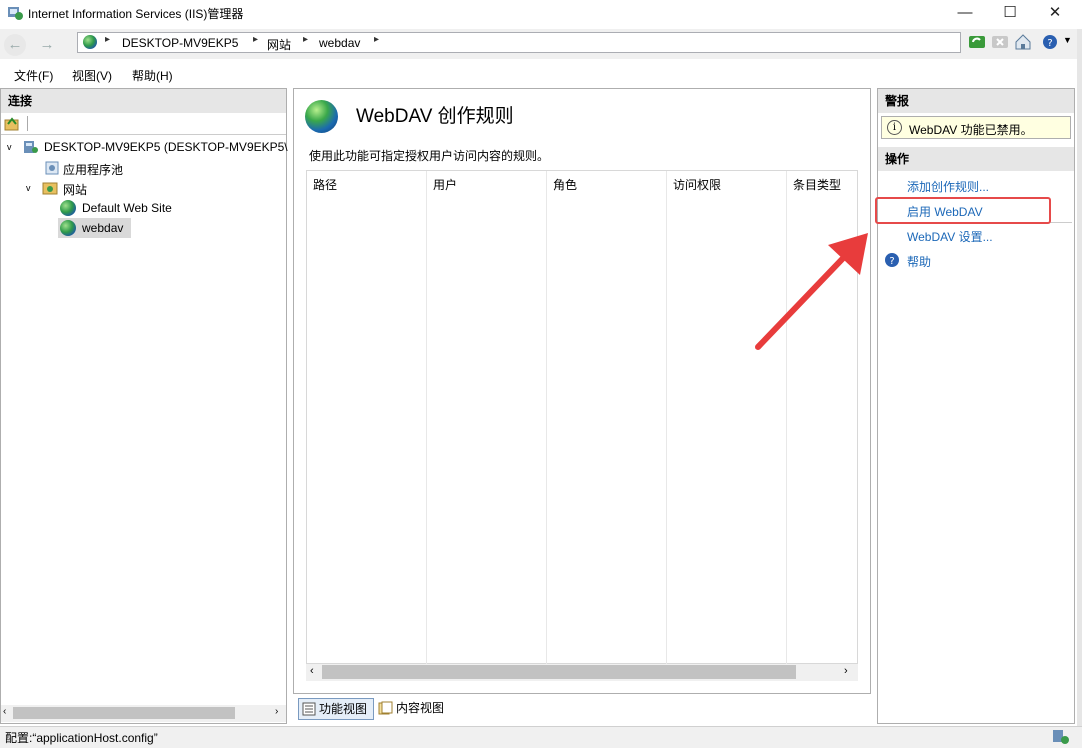 This screenshot has height=748, width=1082. I want to click on chevron-down-icon: ▼, so click(1067, 40).